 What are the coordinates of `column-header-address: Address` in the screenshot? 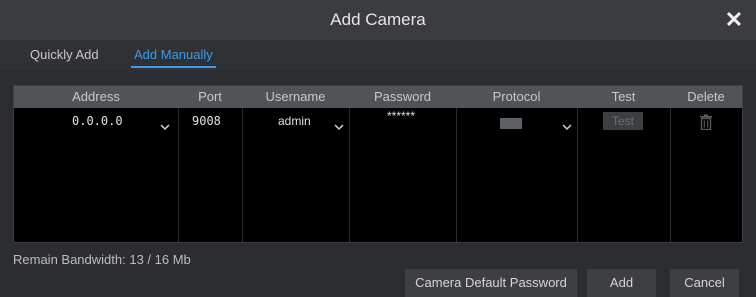 It's located at (96, 96).